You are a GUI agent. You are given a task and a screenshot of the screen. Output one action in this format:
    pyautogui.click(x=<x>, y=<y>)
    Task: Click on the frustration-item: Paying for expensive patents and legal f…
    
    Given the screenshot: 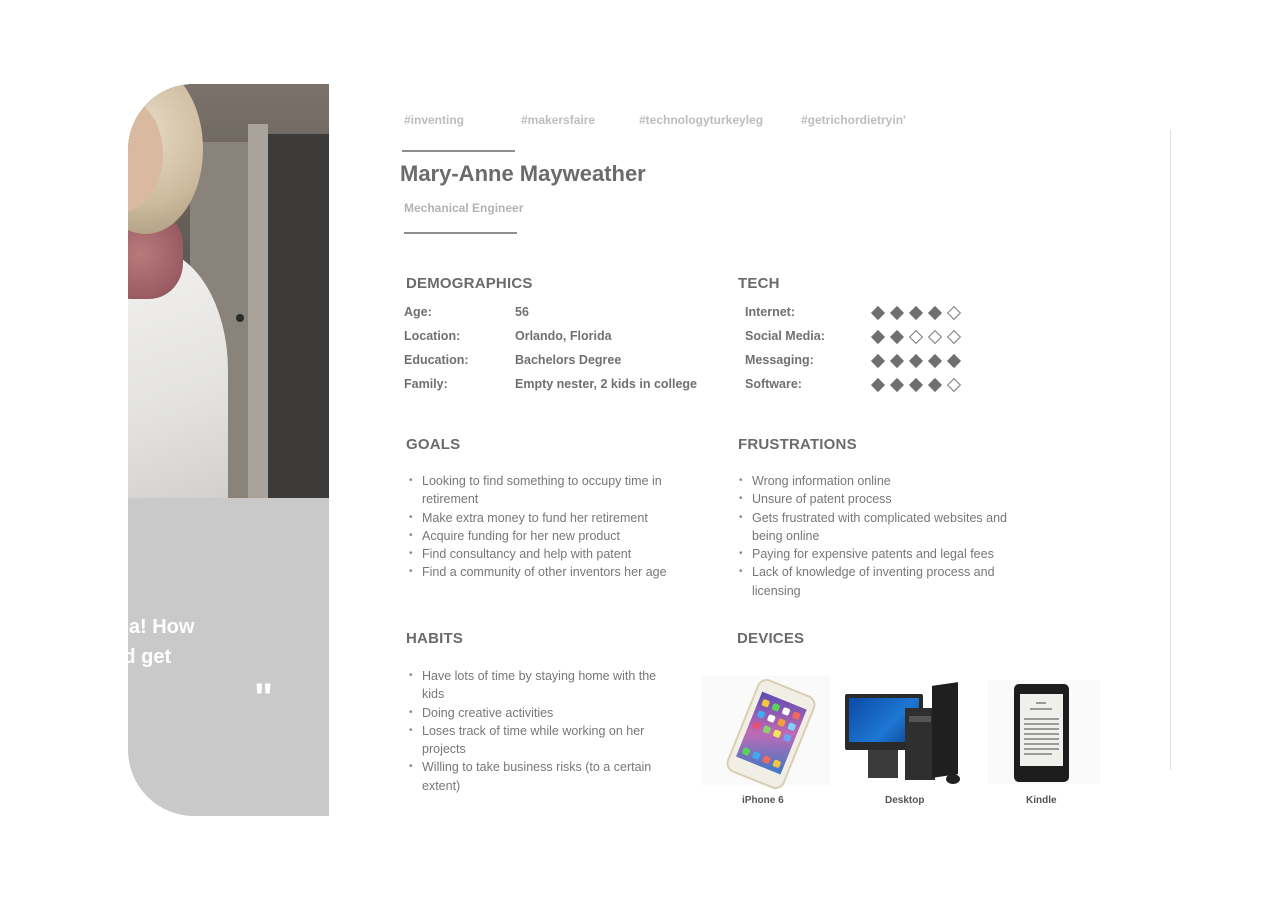 What is the action you would take?
    pyautogui.click(x=886, y=554)
    